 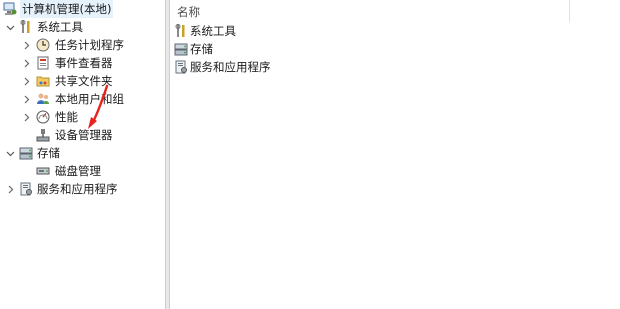 I want to click on clock-icon, so click(x=43, y=45).